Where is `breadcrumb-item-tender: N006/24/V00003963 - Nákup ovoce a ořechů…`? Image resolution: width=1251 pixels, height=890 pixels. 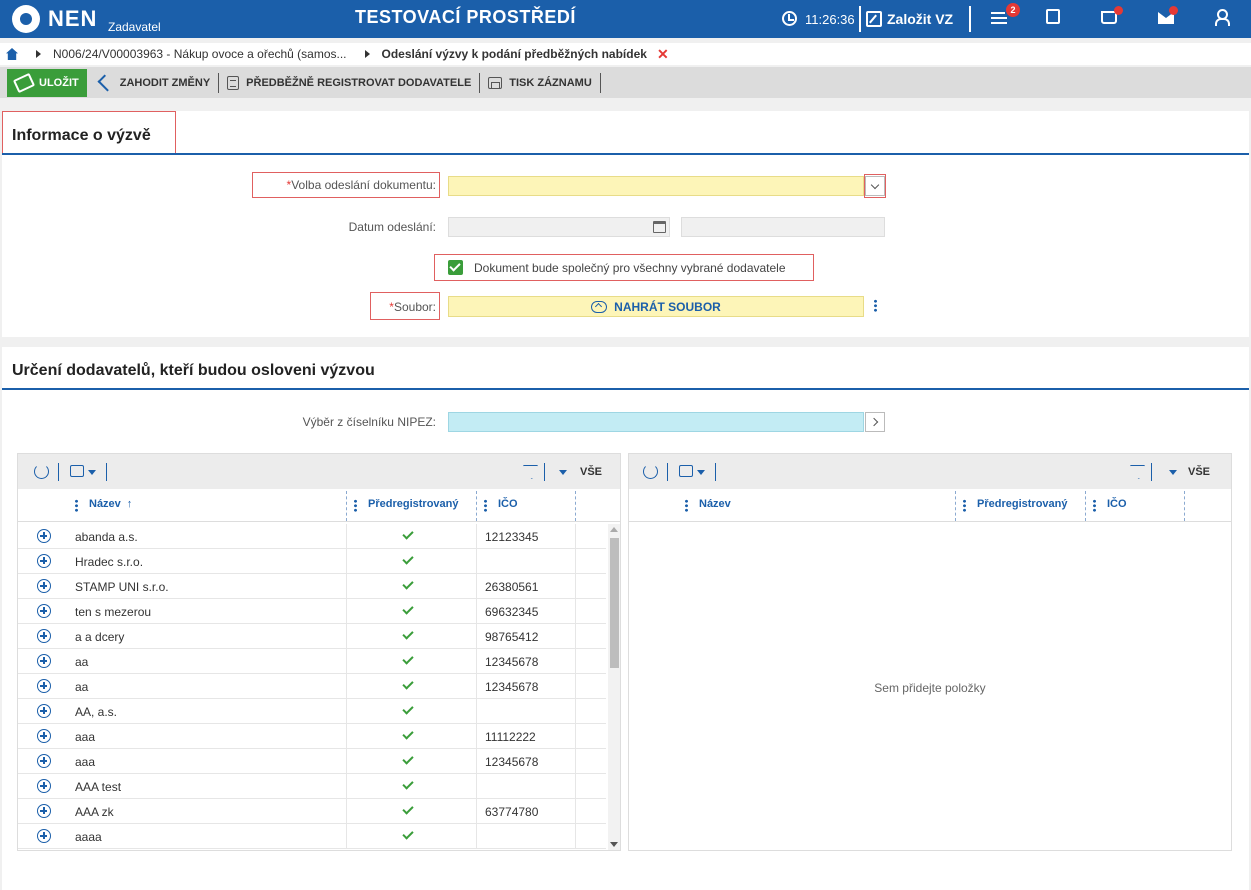
breadcrumb-item-tender: N006/24/V00003963 - Nákup ovoce a ořechů… is located at coordinates (200, 54).